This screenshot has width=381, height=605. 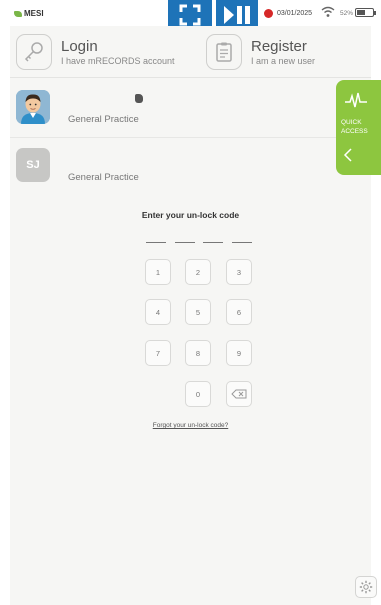 I want to click on battery-tip, so click(x=375, y=13).